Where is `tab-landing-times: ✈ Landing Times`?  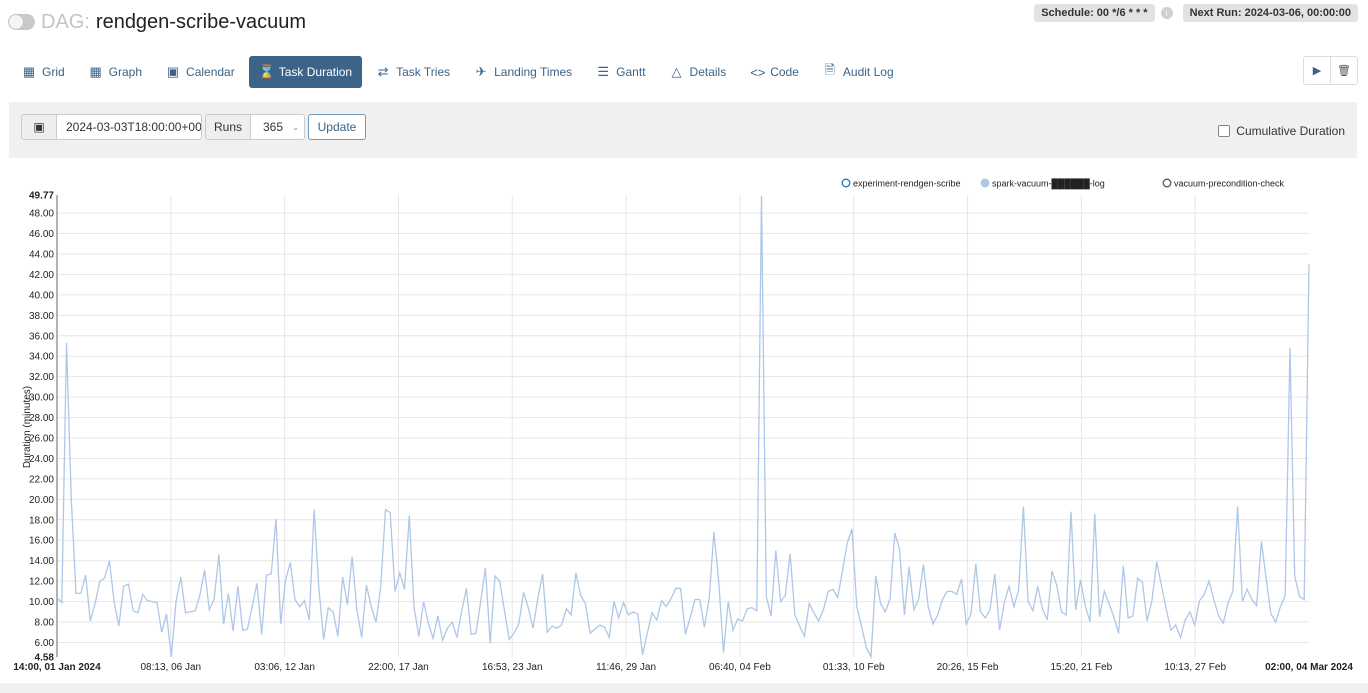 tab-landing-times: ✈ Landing Times is located at coordinates (523, 72).